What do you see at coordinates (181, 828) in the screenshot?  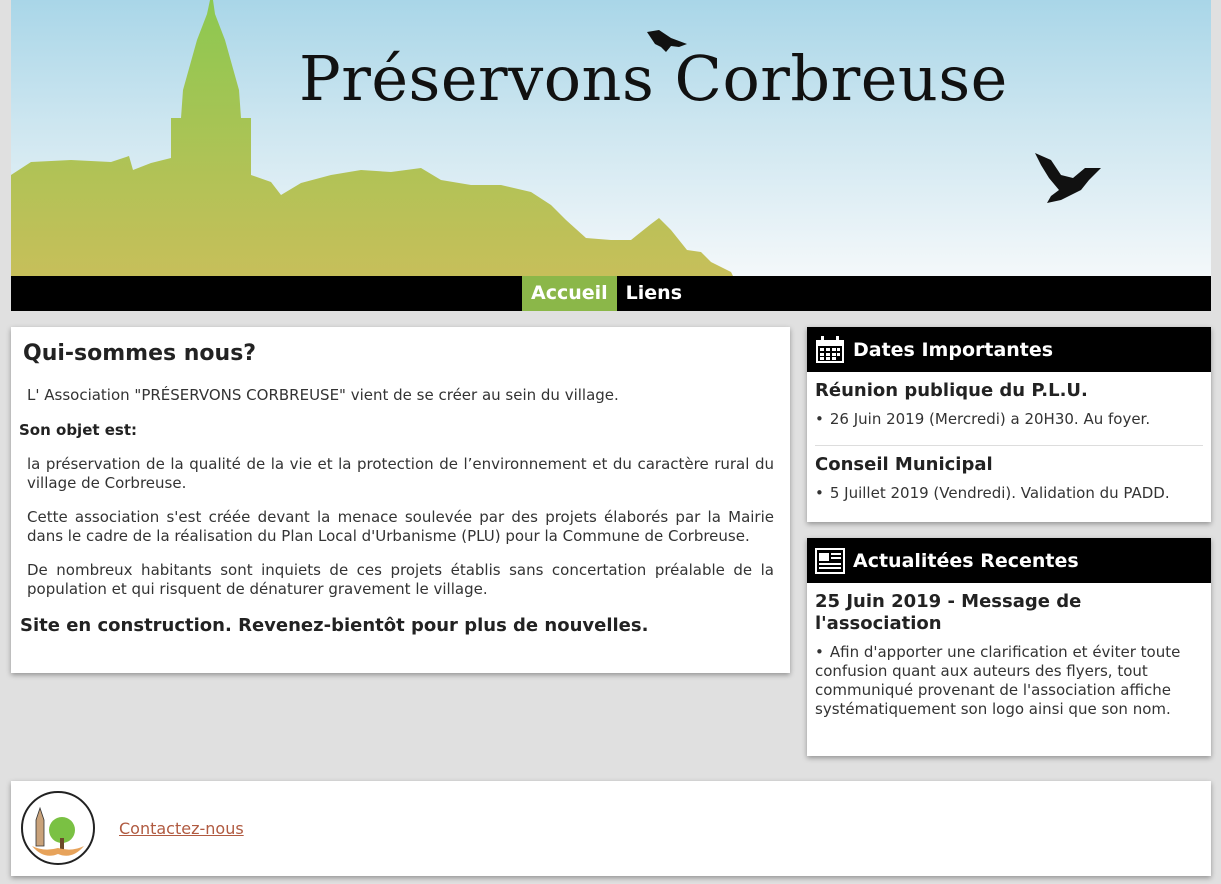 I see `contact-link: Contactez-nous` at bounding box center [181, 828].